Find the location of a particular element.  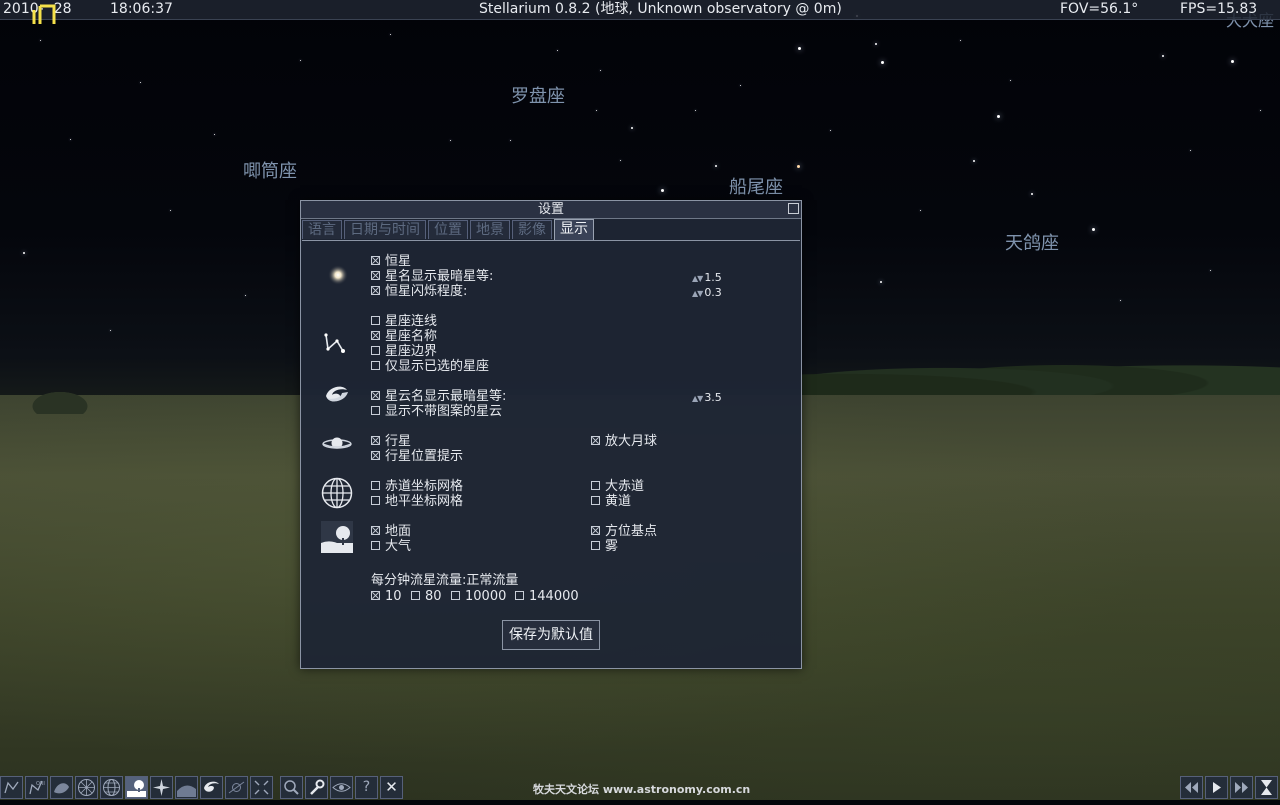

real-time-hourglass-icon is located at coordinates (1266, 787).